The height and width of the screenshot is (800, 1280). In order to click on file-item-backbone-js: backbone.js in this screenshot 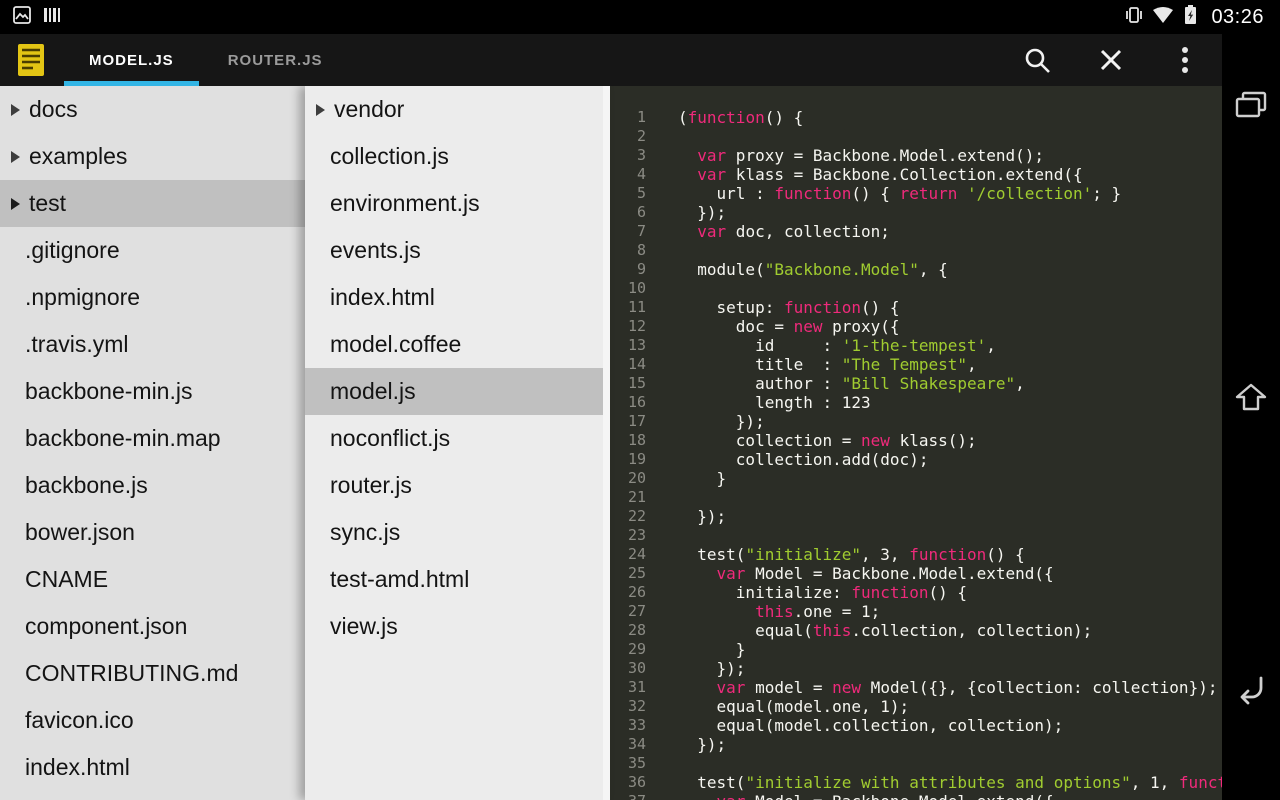, I will do `click(152, 485)`.